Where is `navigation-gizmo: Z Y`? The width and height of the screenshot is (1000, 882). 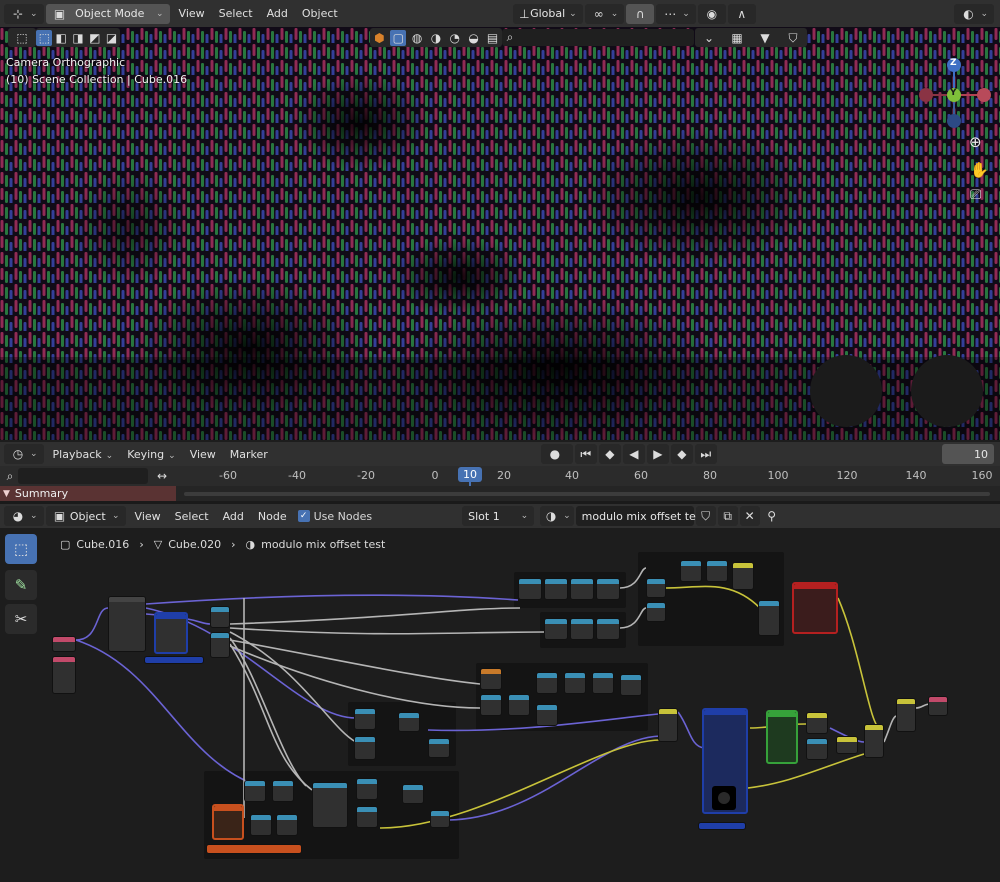
navigation-gizmo: Z Y is located at coordinates (955, 95).